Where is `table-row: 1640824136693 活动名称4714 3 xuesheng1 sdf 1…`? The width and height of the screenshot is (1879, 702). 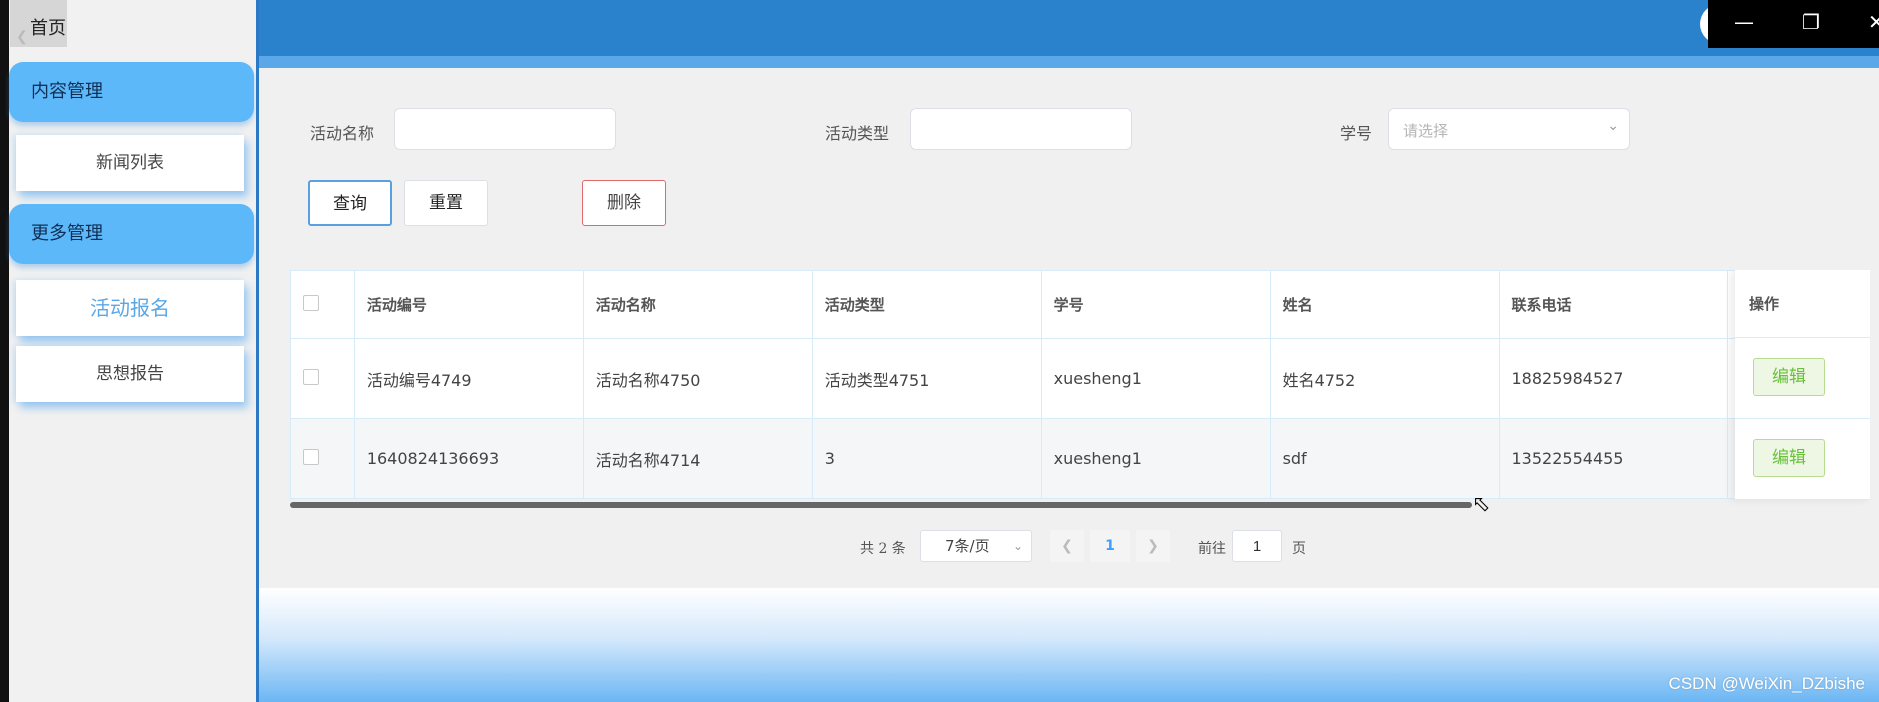 table-row: 1640824136693 活动名称4714 3 xuesheng1 sdf 1… is located at coordinates (1030, 458).